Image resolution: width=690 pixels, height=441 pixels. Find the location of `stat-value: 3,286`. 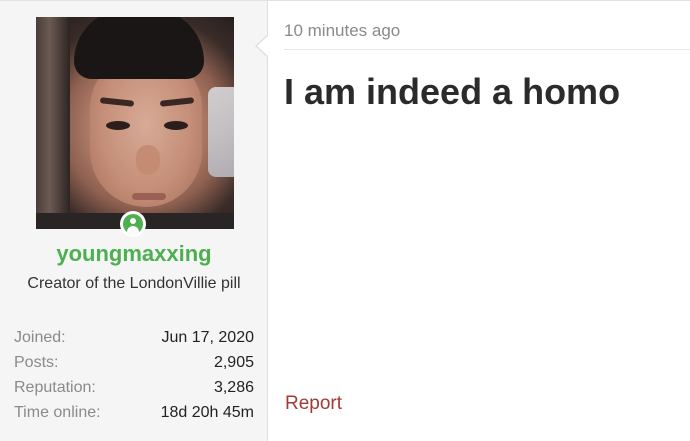

stat-value: 3,286 is located at coordinates (233, 387).